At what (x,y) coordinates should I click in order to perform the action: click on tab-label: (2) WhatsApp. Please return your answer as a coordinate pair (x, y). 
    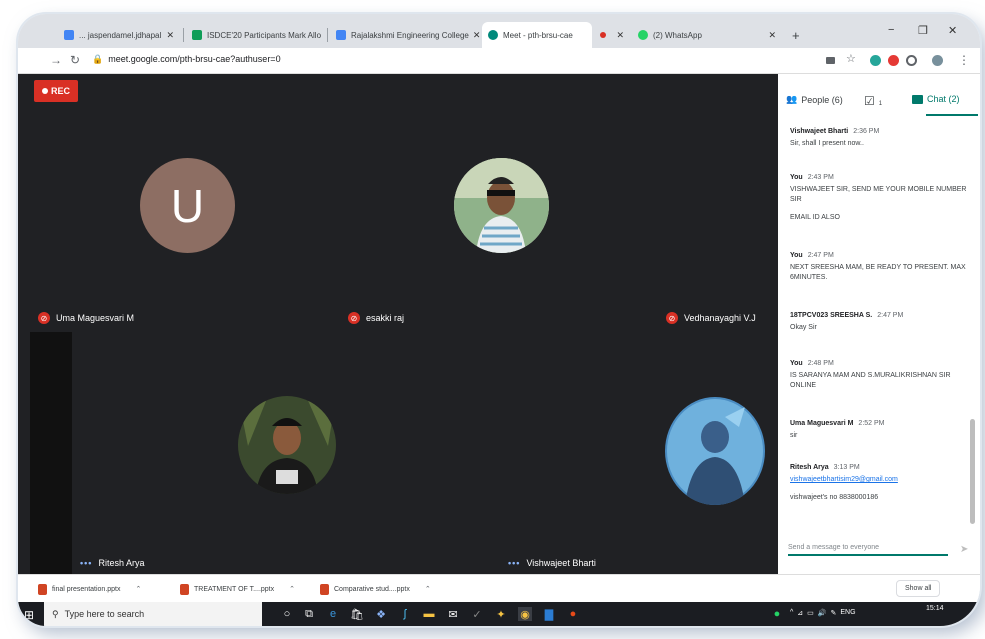
    Looking at the image, I should click on (677, 35).